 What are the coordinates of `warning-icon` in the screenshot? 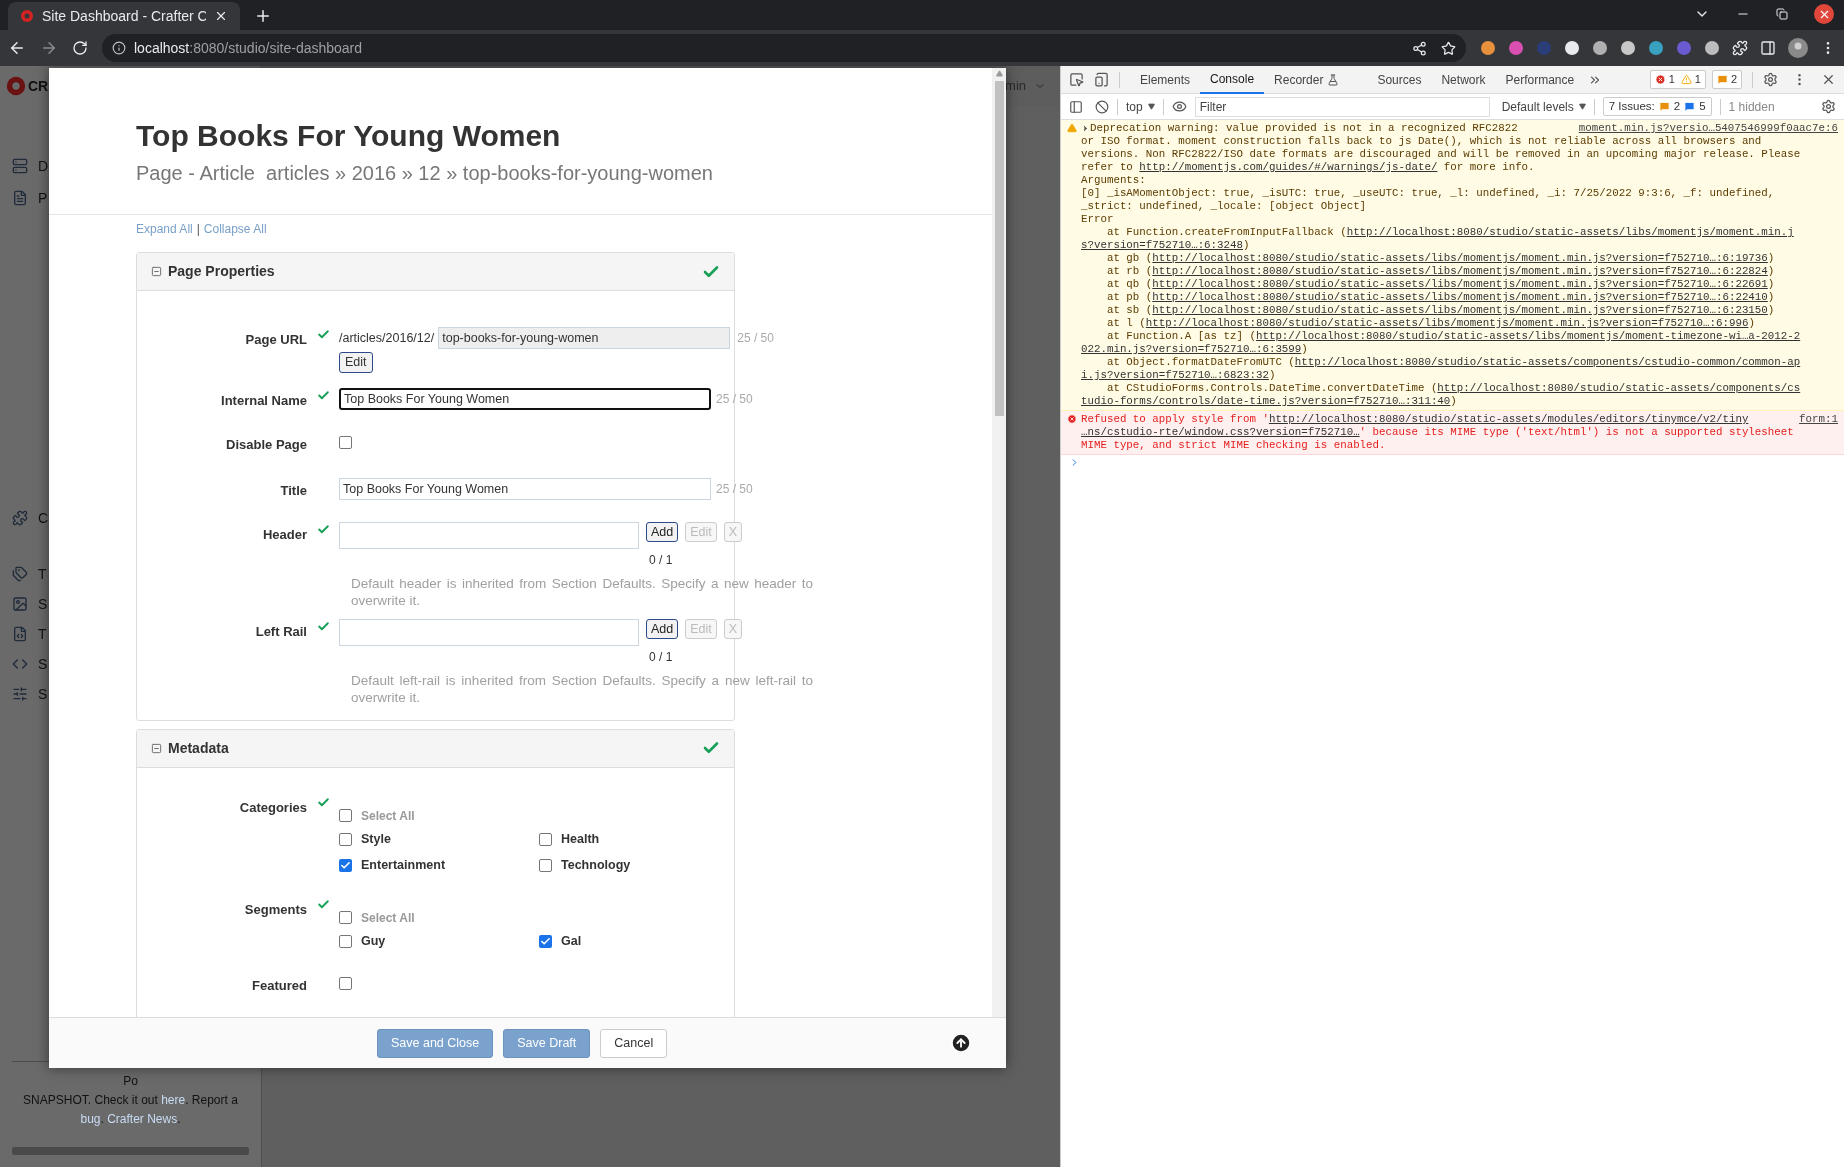 It's located at (1686, 79).